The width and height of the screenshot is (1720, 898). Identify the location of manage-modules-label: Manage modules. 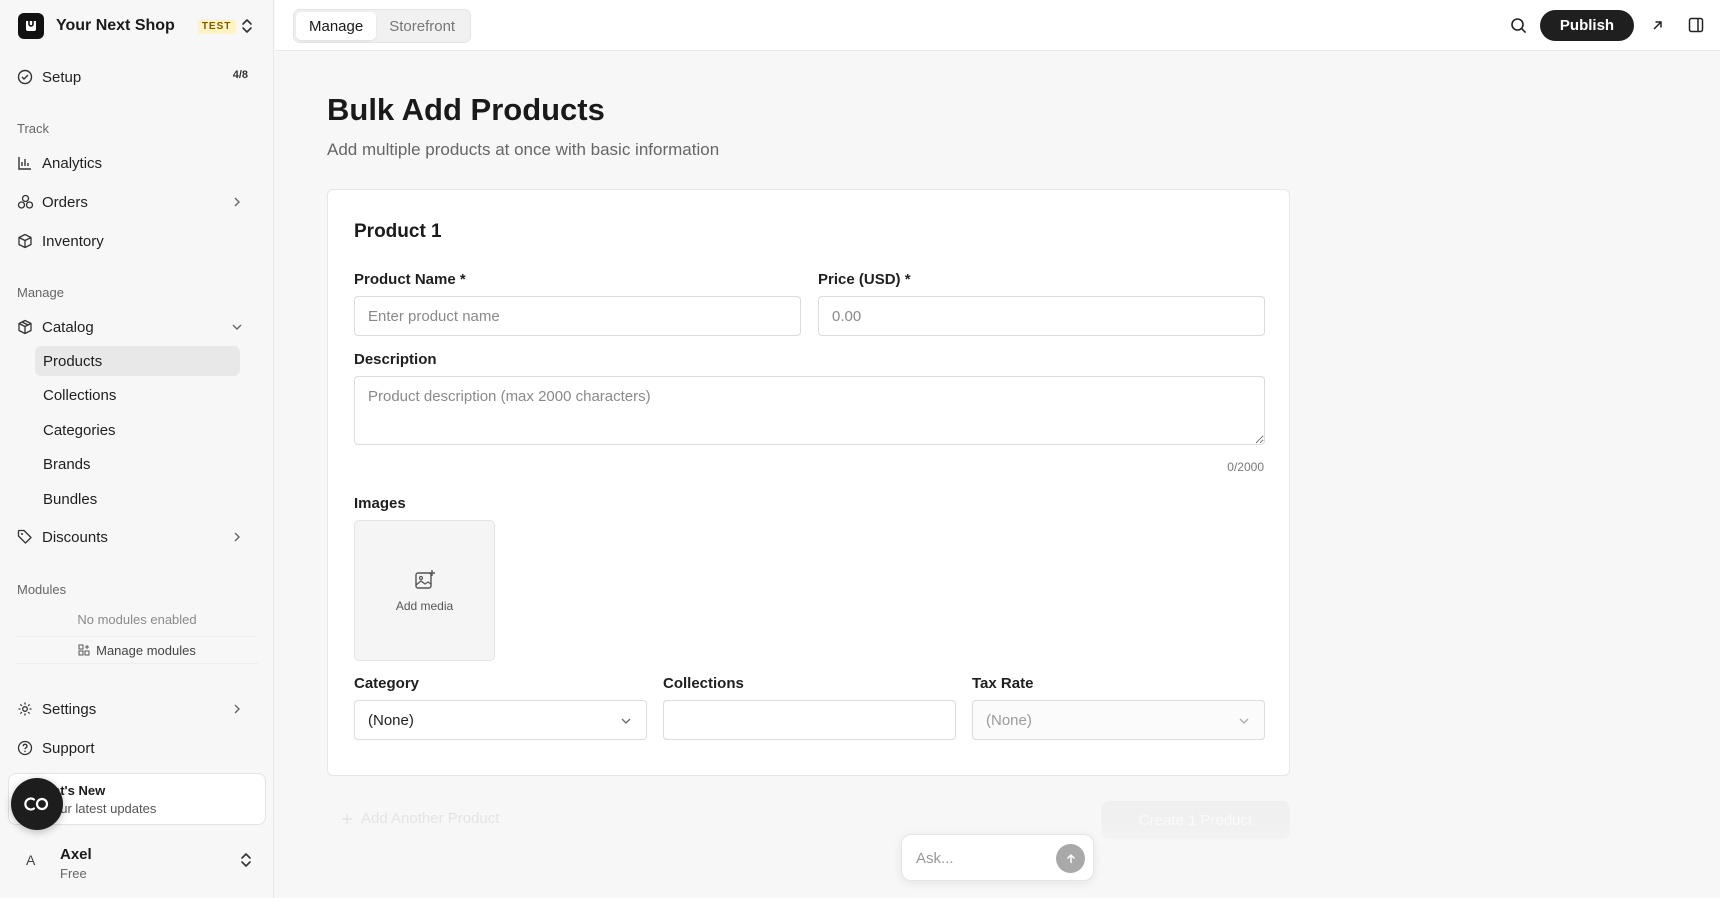
(146, 650).